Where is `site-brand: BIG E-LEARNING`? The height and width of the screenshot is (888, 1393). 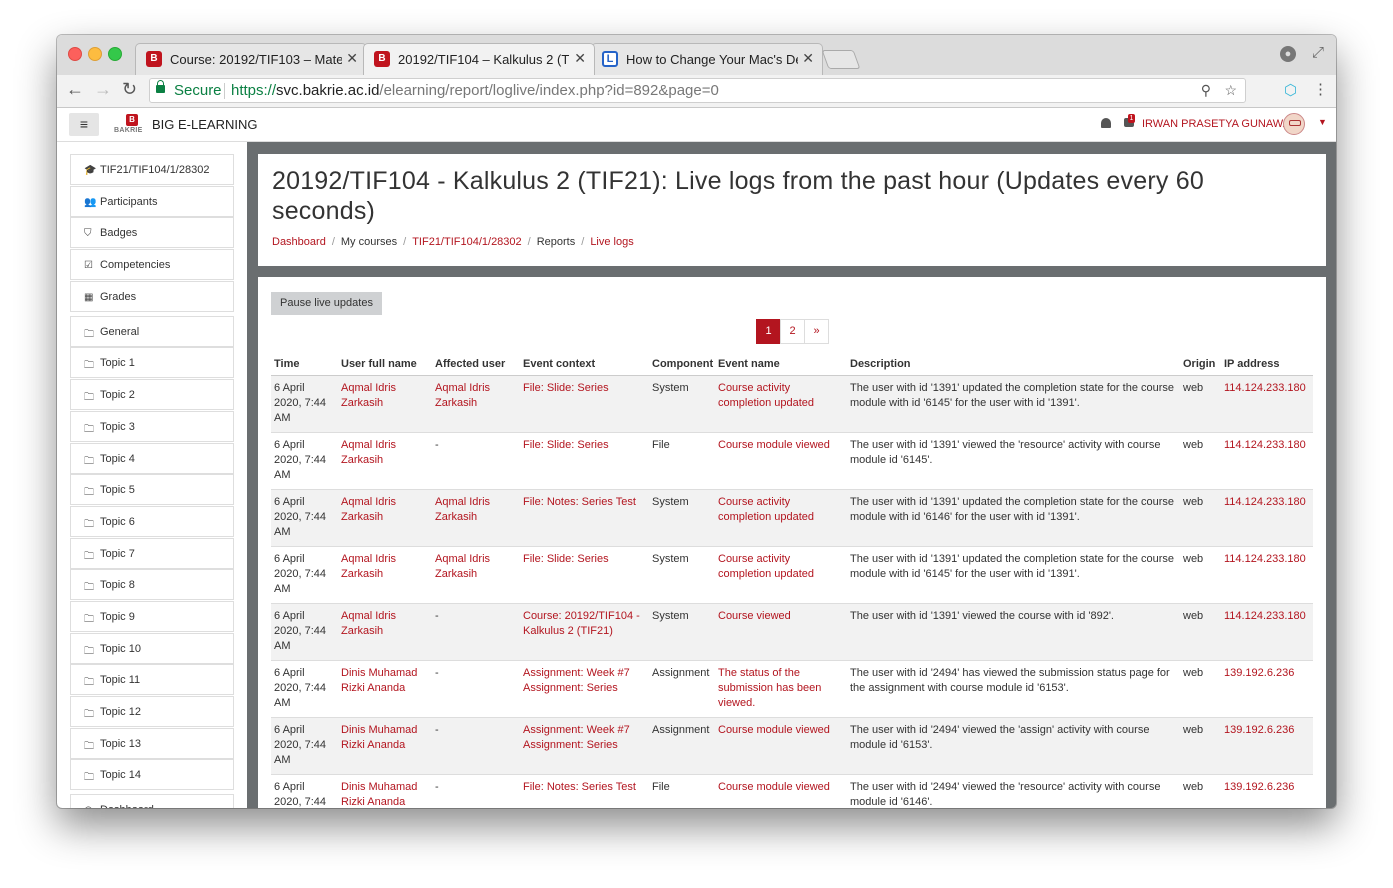
site-brand: BIG E-LEARNING is located at coordinates (204, 124).